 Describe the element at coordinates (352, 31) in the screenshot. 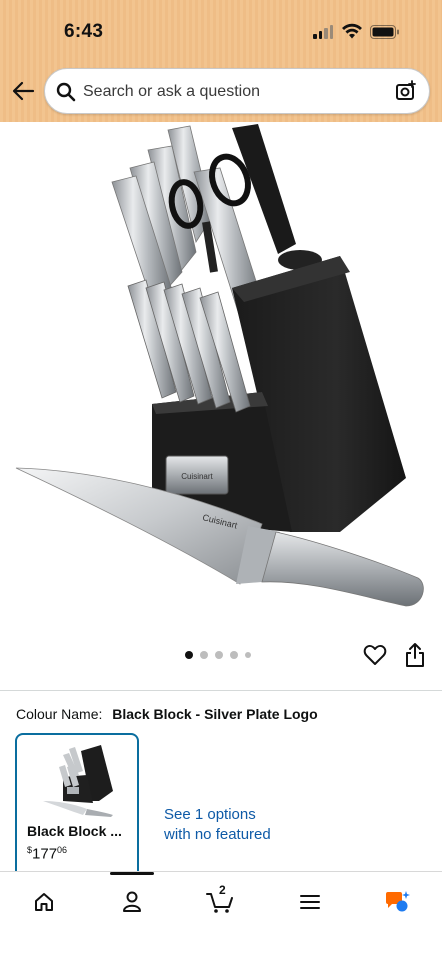

I see `wifi-icon` at that location.